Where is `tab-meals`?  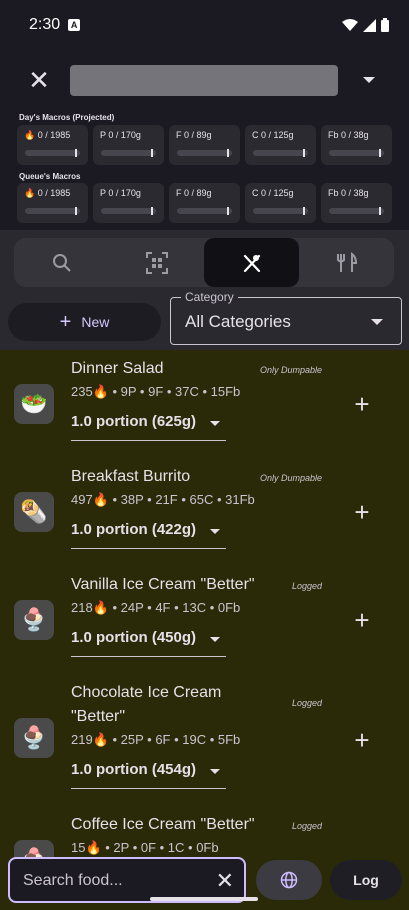 tab-meals is located at coordinates (346, 262).